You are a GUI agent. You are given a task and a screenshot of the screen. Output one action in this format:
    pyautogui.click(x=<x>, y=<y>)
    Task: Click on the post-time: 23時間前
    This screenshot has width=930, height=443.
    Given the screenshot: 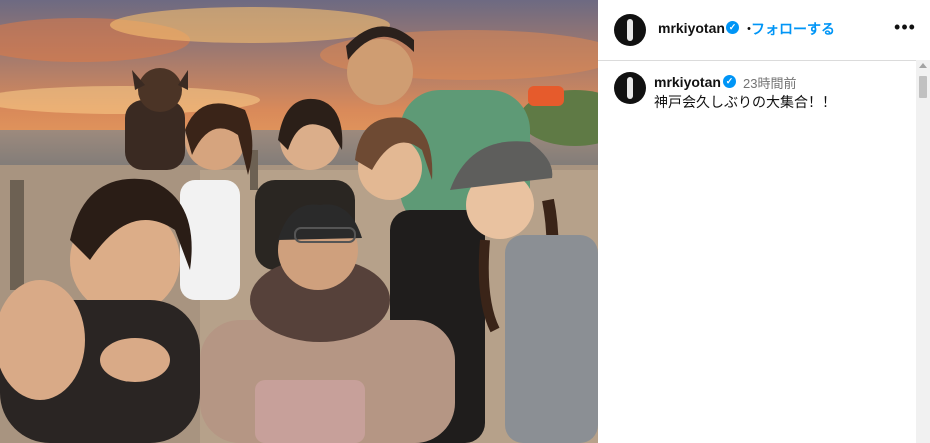 What is the action you would take?
    pyautogui.click(x=769, y=82)
    